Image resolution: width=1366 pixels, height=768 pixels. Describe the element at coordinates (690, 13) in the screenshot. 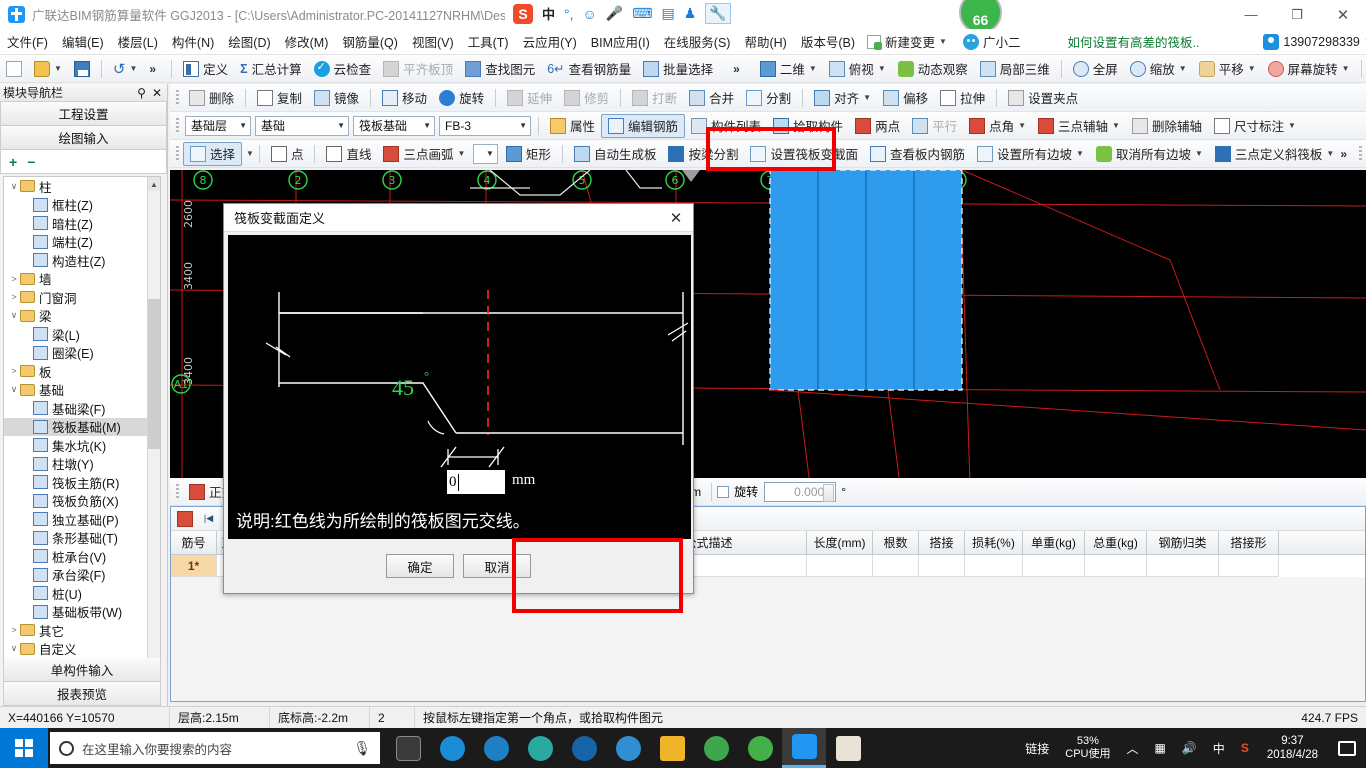

I see `ime-skin-icon: ♟` at that location.